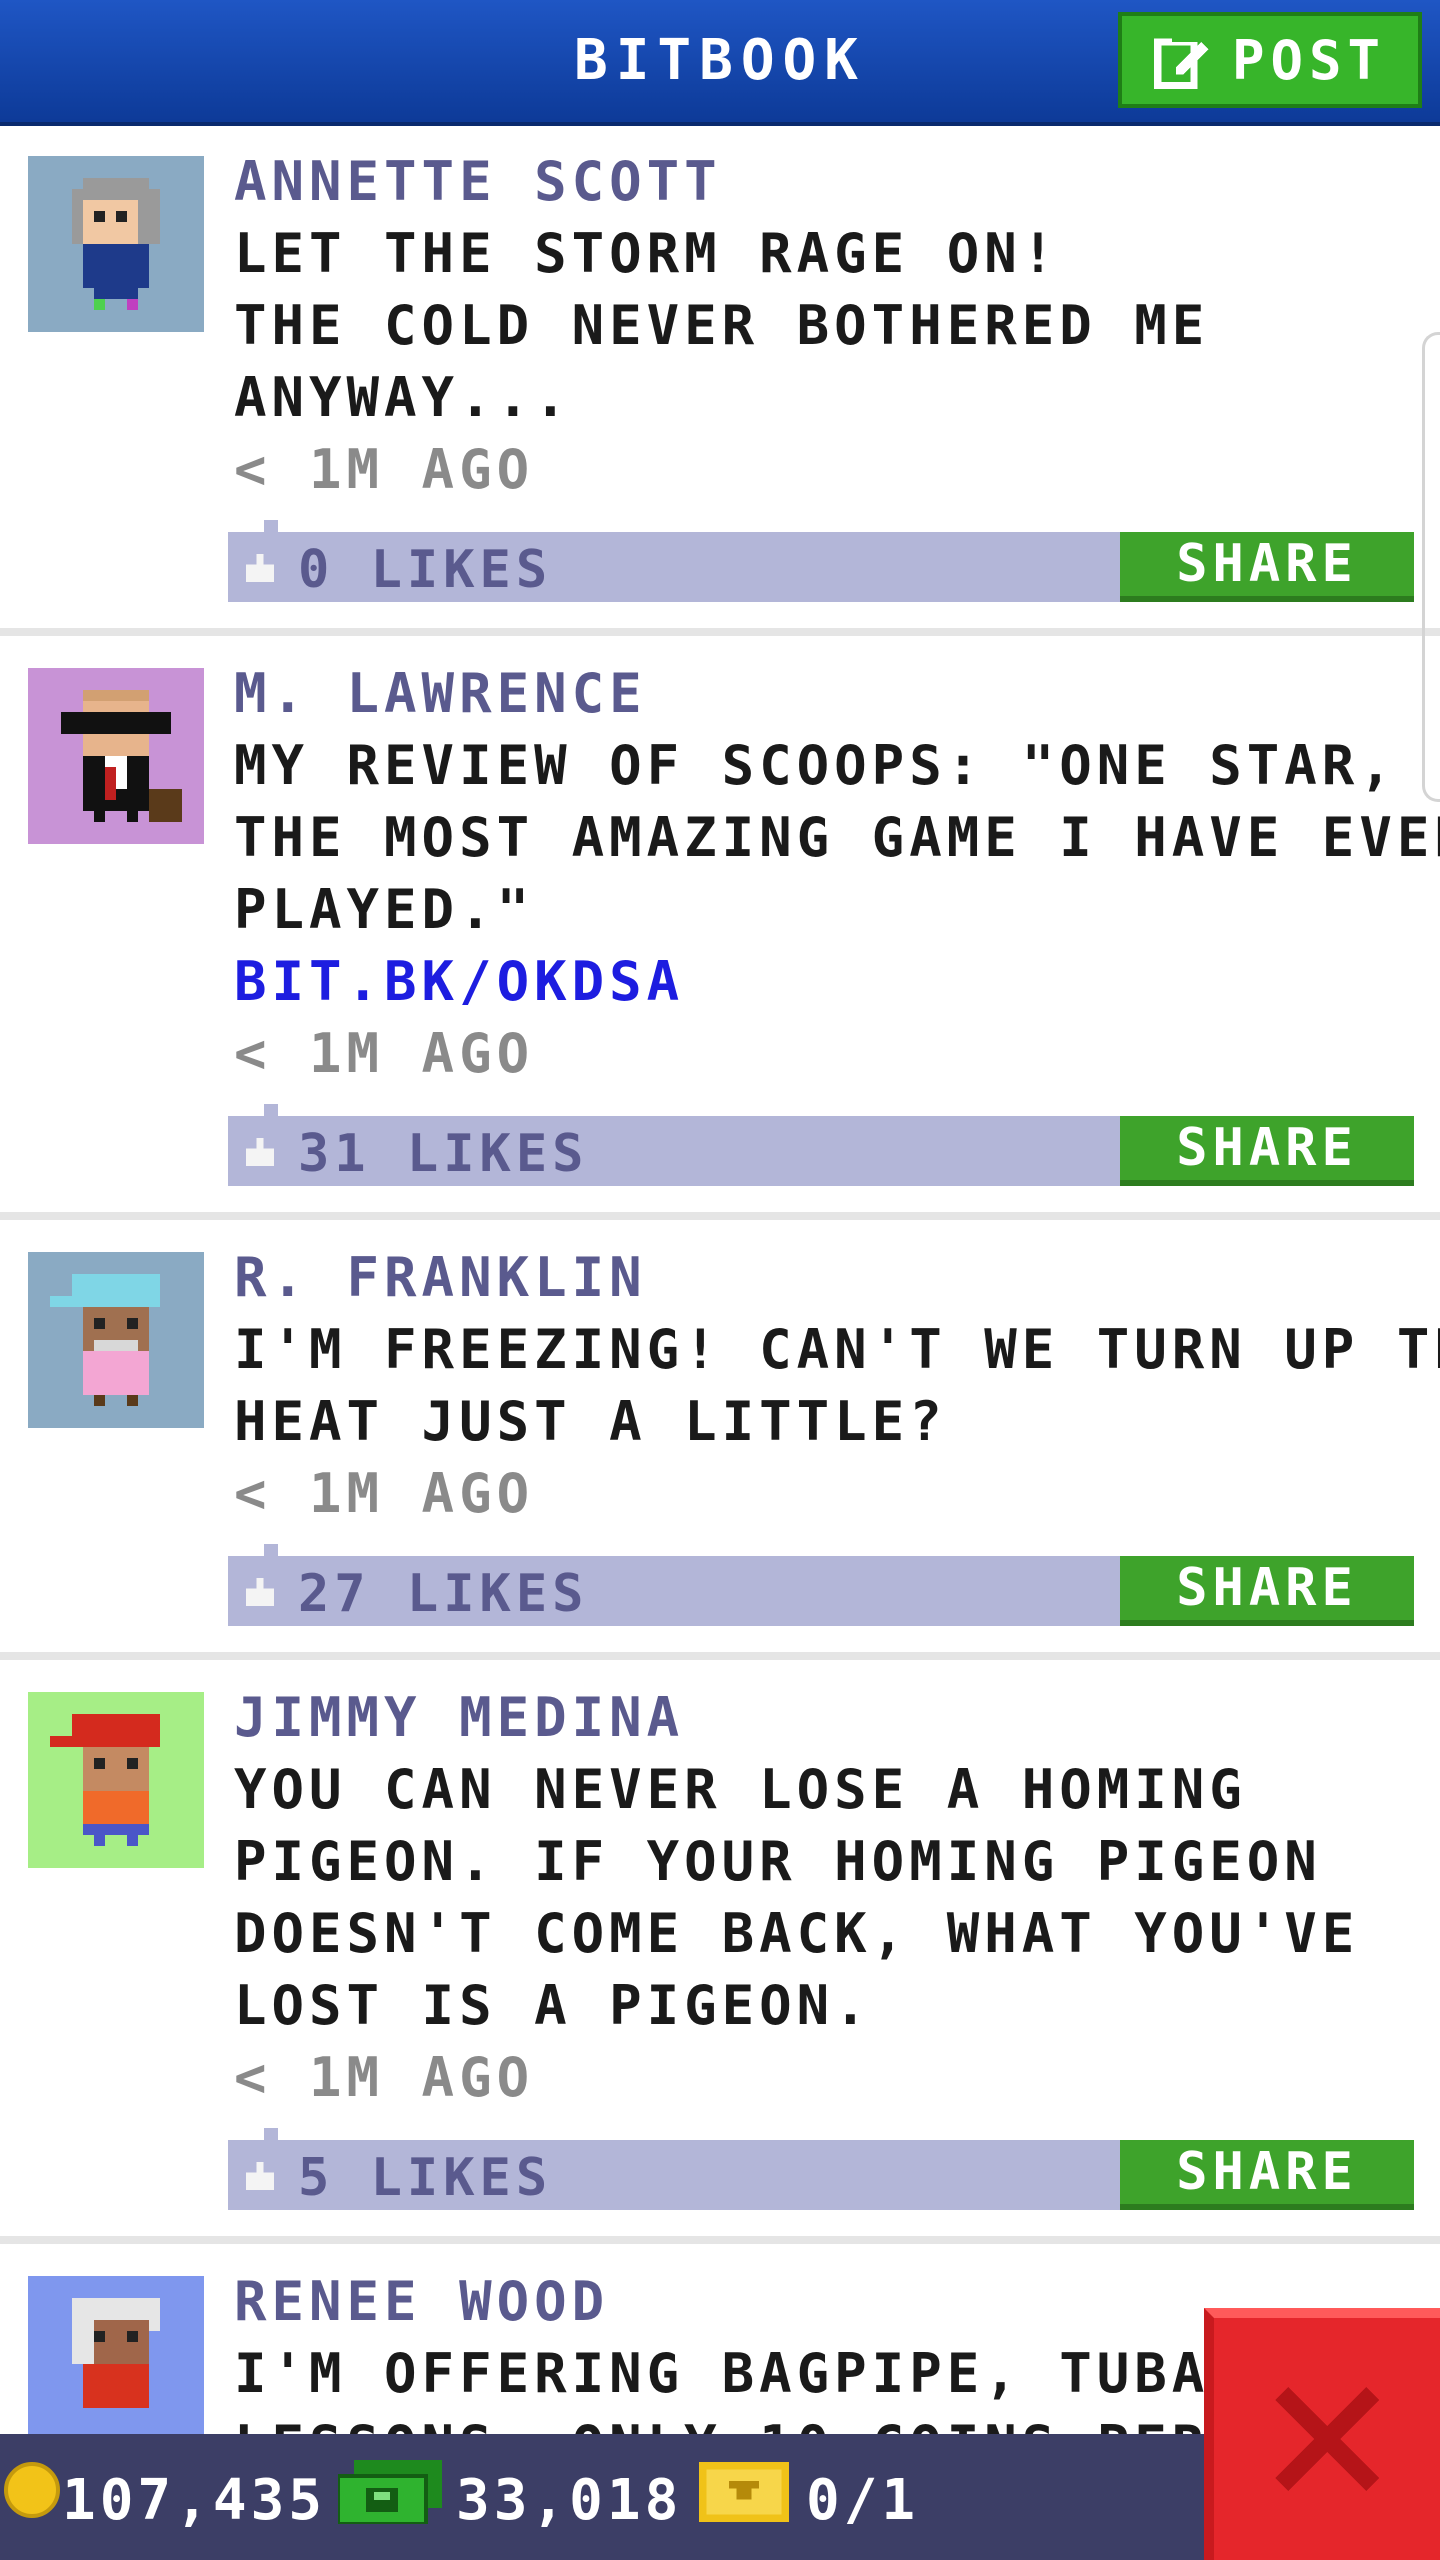  I want to click on scroll-indicator, so click(1431, 567).